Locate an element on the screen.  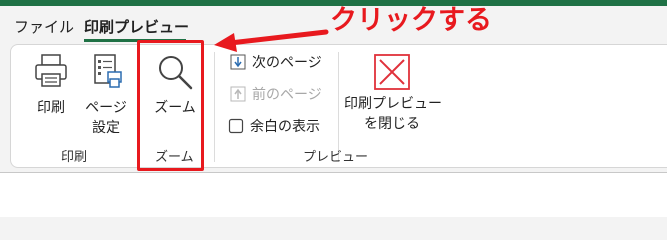
printer-icon is located at coordinates (51, 70).